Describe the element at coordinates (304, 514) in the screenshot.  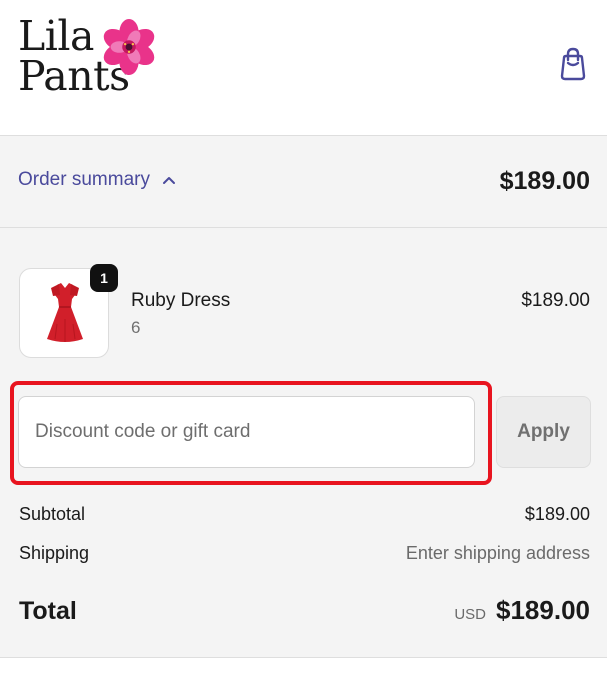
I see `subtotal-row: Subtotal $189.00` at that location.